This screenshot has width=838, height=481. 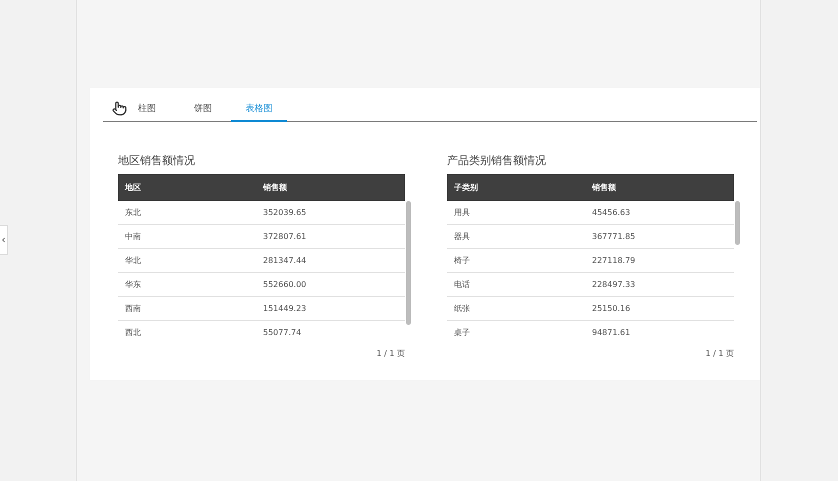 I want to click on table-cell-text: 25150.16, so click(x=611, y=308).